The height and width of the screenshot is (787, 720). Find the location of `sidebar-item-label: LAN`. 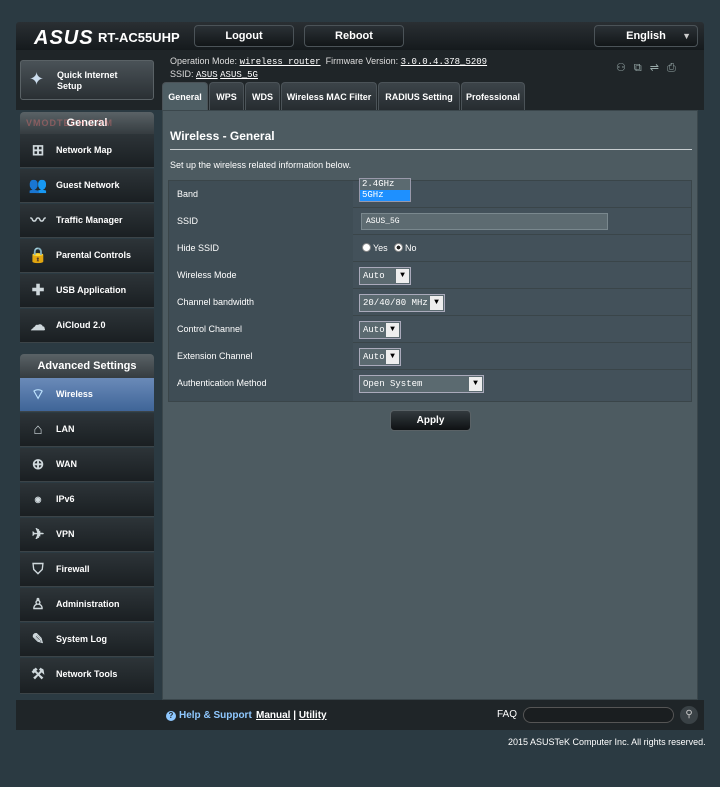

sidebar-item-label: LAN is located at coordinates (65, 429).